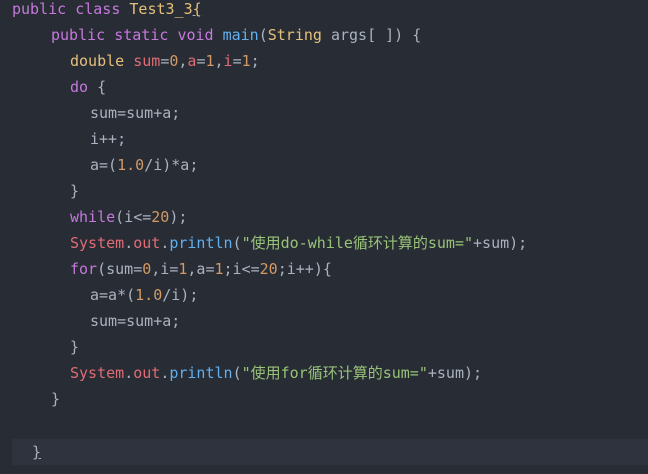 This screenshot has width=648, height=474. What do you see at coordinates (200, 35) in the screenshot?
I see `code-token: void` at bounding box center [200, 35].